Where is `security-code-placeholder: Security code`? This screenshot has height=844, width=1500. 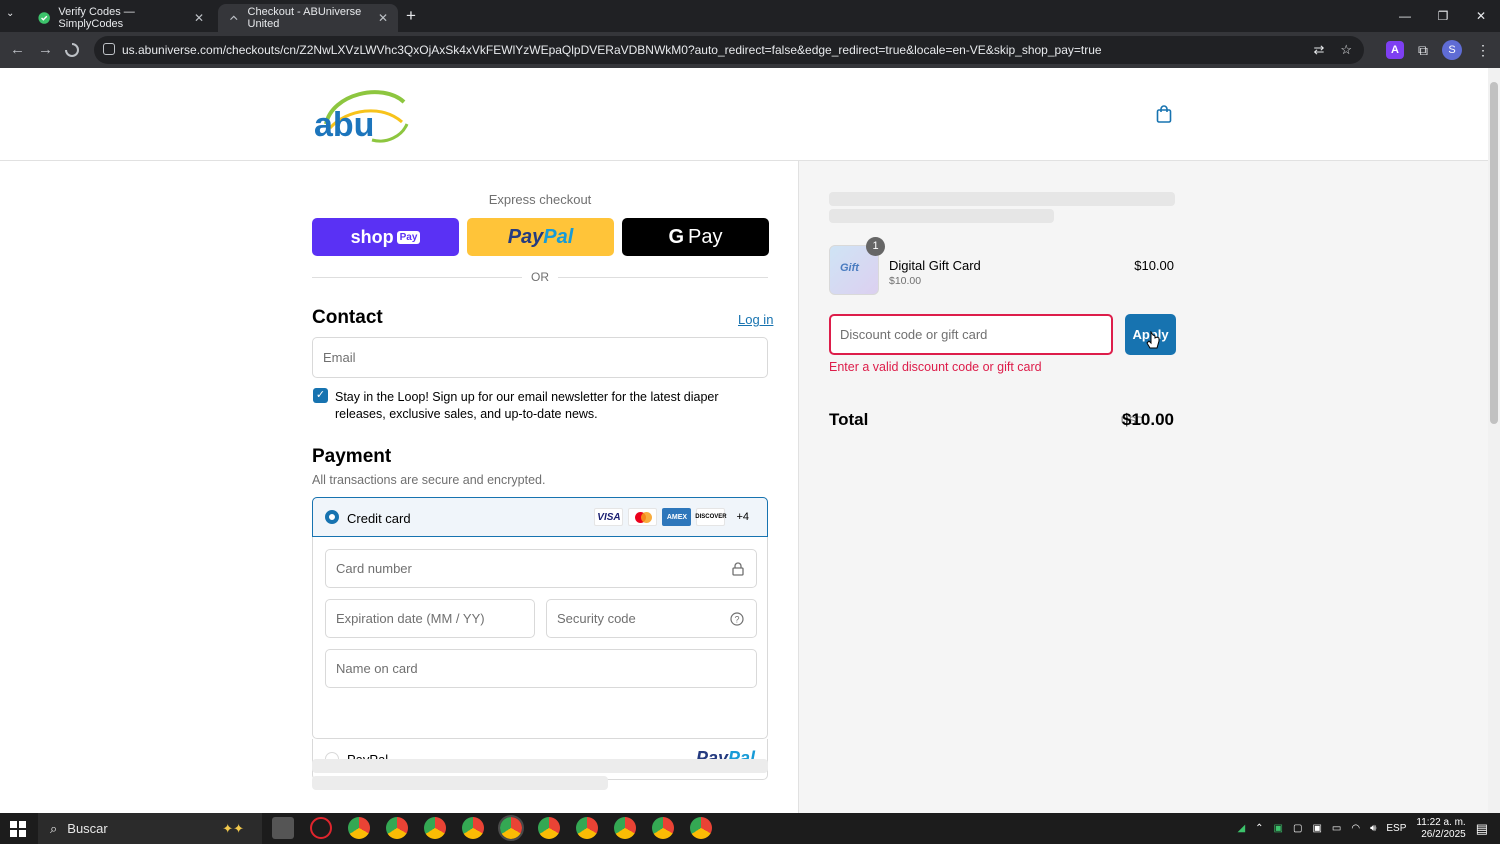 security-code-placeholder: Security code is located at coordinates (596, 618).